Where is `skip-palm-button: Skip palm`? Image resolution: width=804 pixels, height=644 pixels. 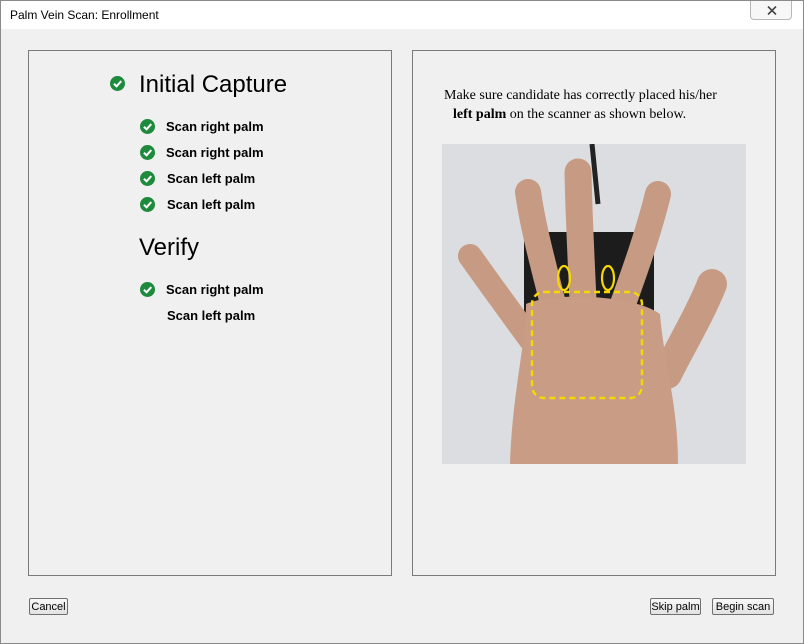 skip-palm-button: Skip palm is located at coordinates (675, 606).